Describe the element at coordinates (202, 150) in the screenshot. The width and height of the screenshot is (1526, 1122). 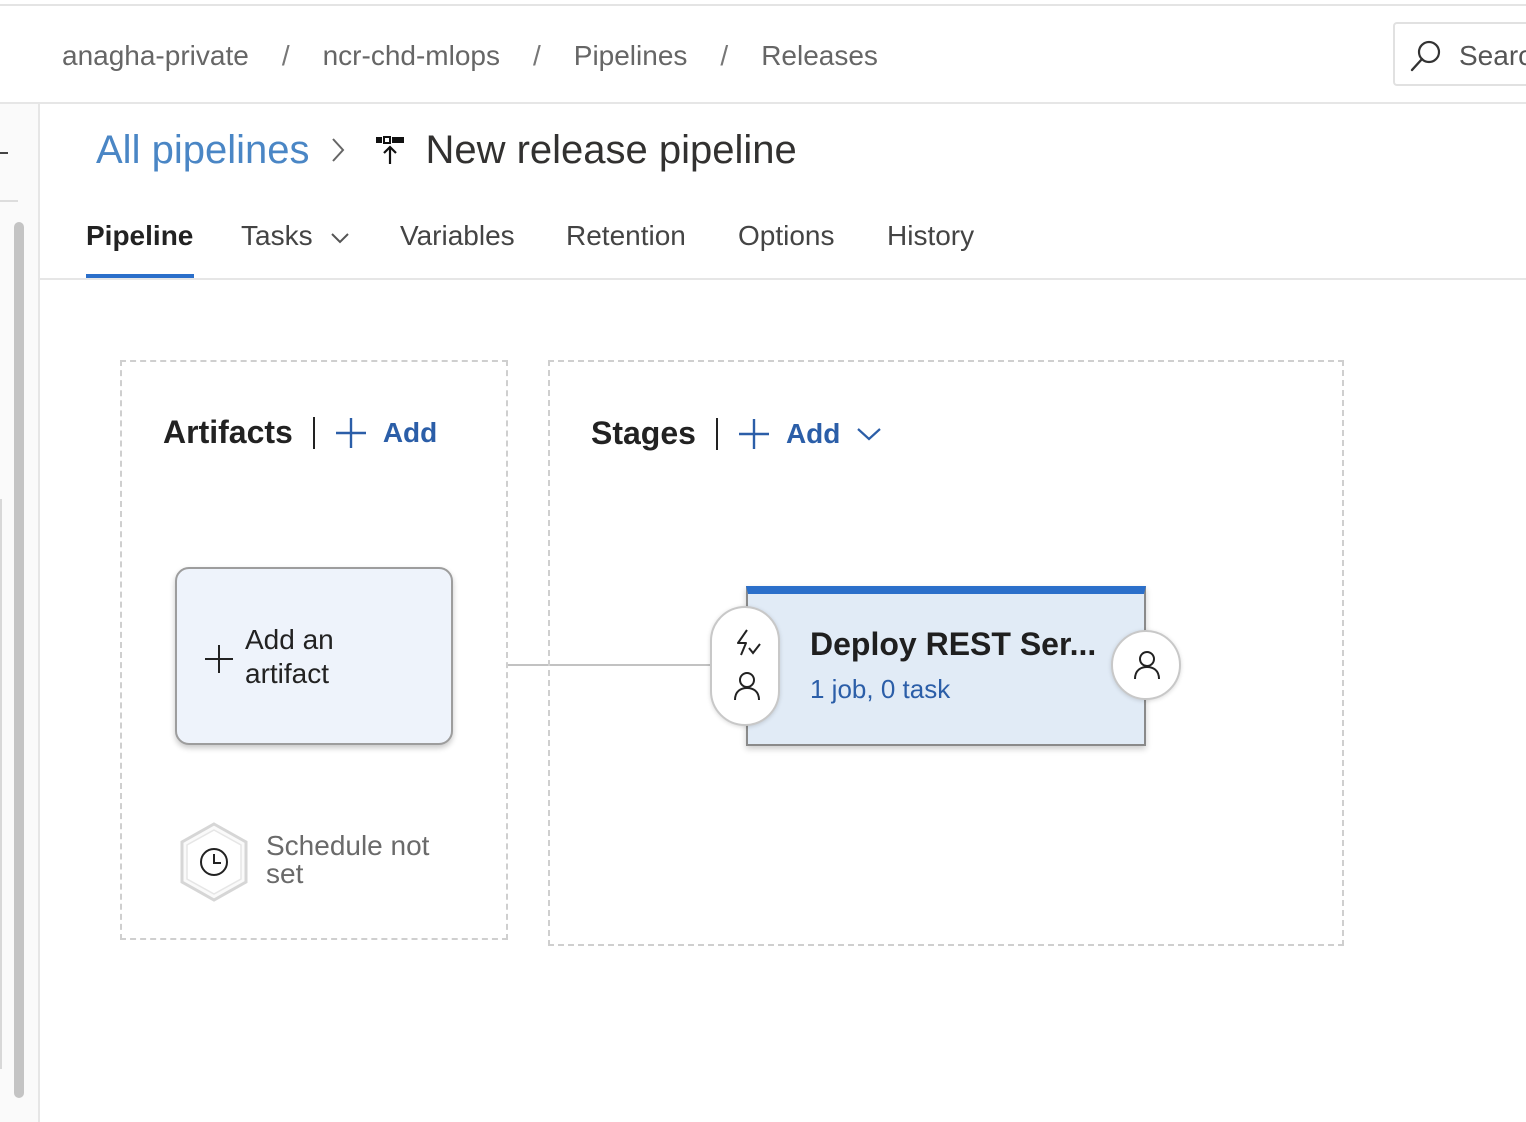
I see `all-pipelines-link: All pipelines` at that location.